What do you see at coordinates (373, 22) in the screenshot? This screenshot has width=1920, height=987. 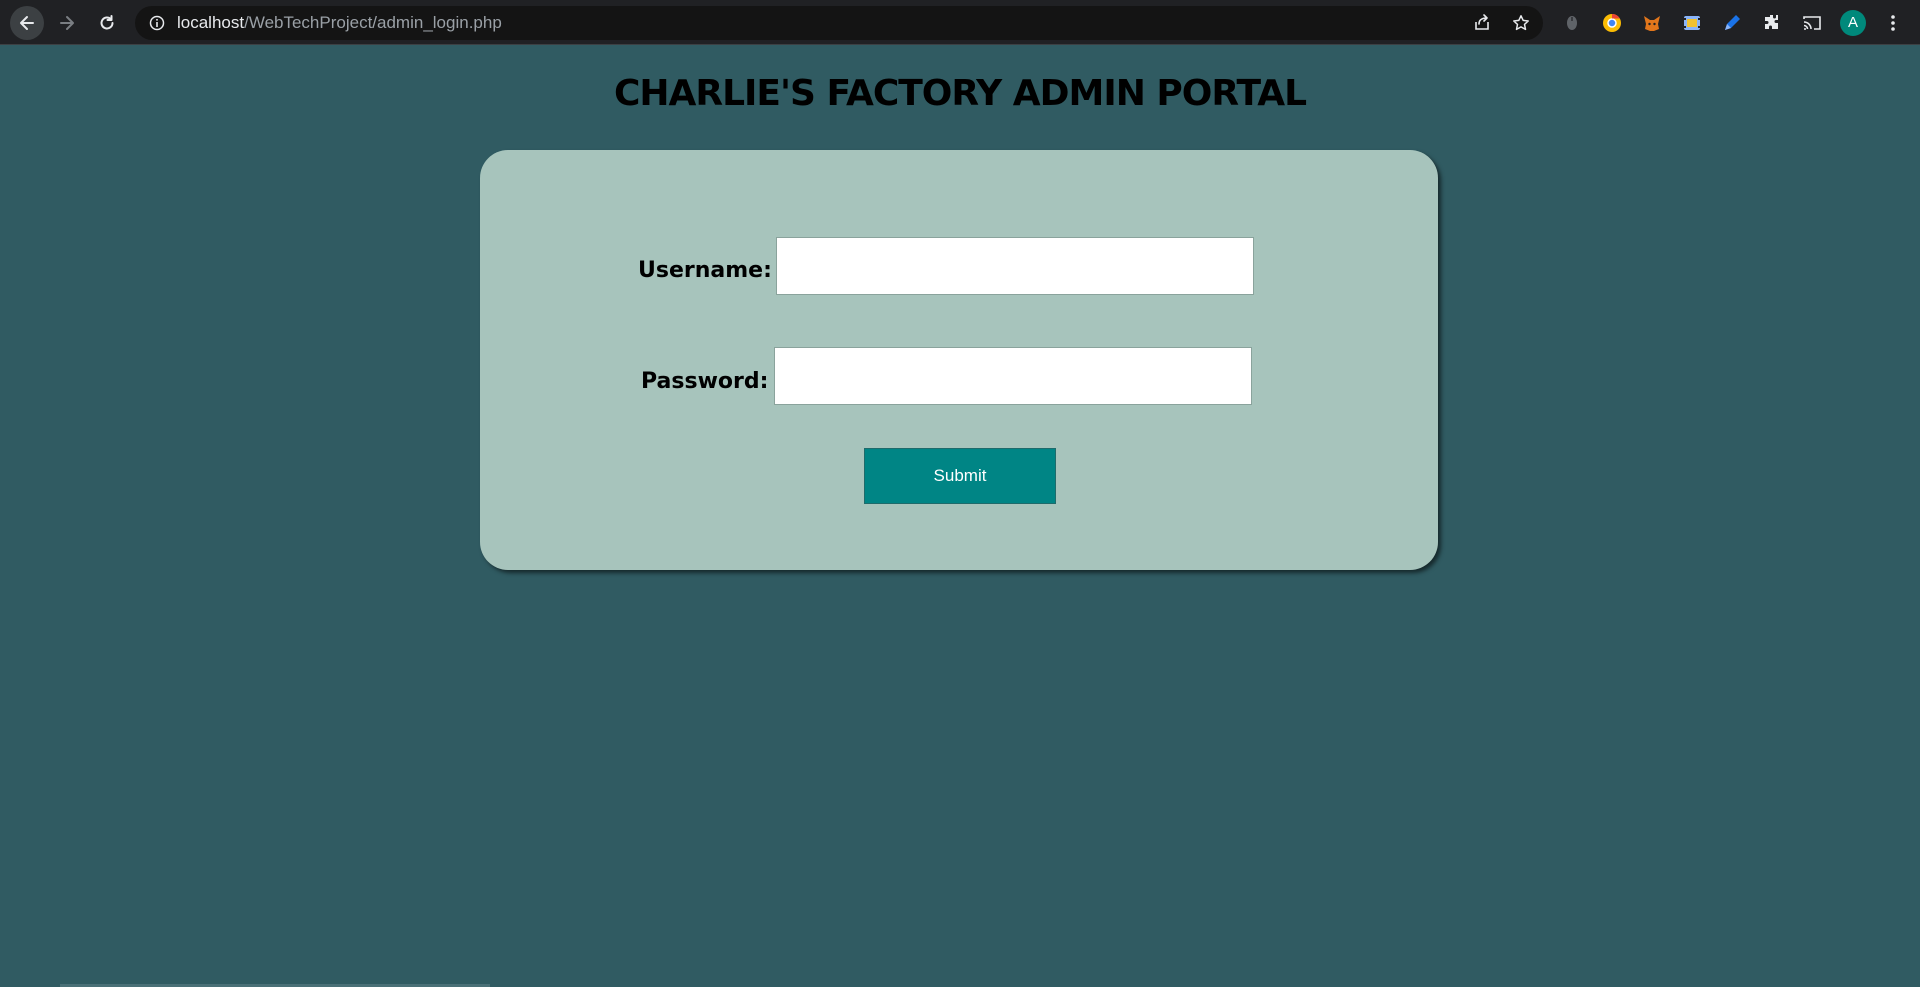 I see `url-path: /WebTechProject/admin_login.php` at bounding box center [373, 22].